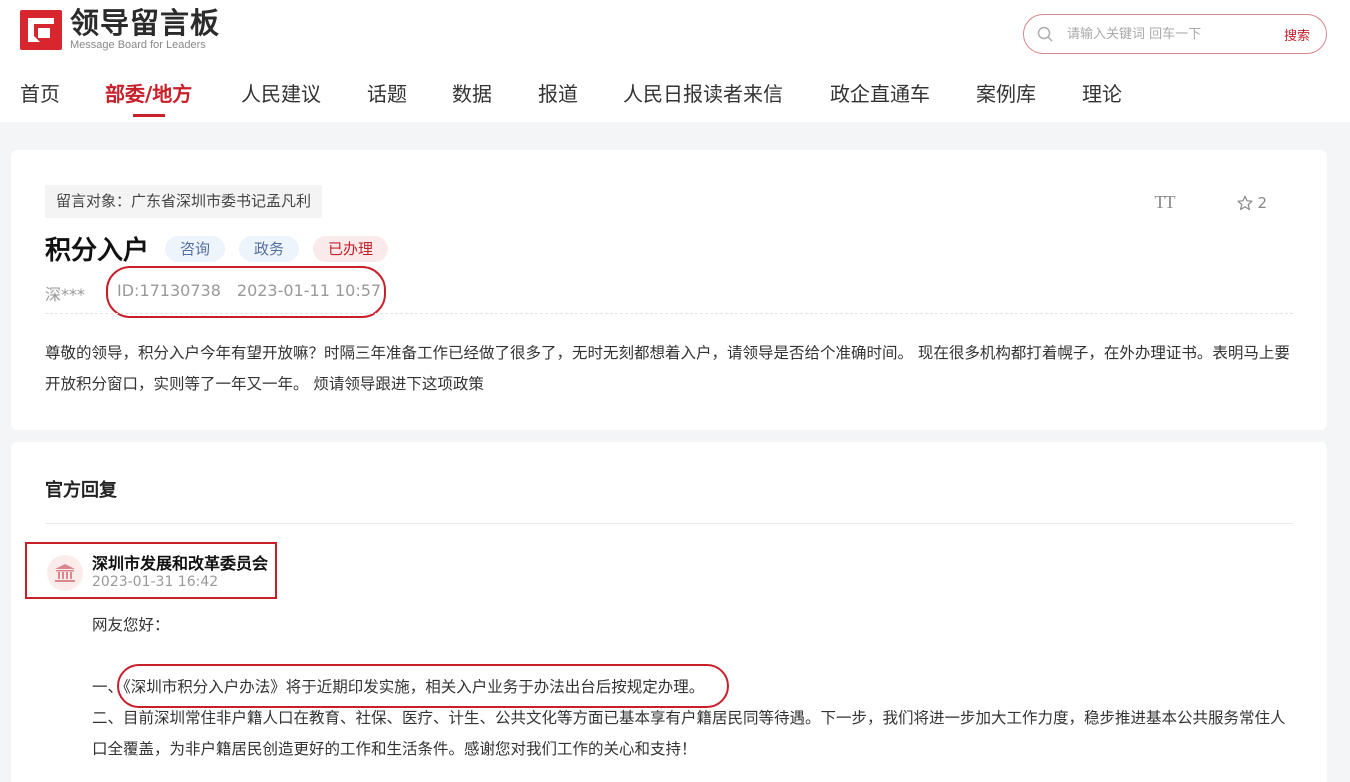 The height and width of the screenshot is (782, 1350). Describe the element at coordinates (1164, 202) in the screenshot. I see `font-size-icon: TT` at that location.